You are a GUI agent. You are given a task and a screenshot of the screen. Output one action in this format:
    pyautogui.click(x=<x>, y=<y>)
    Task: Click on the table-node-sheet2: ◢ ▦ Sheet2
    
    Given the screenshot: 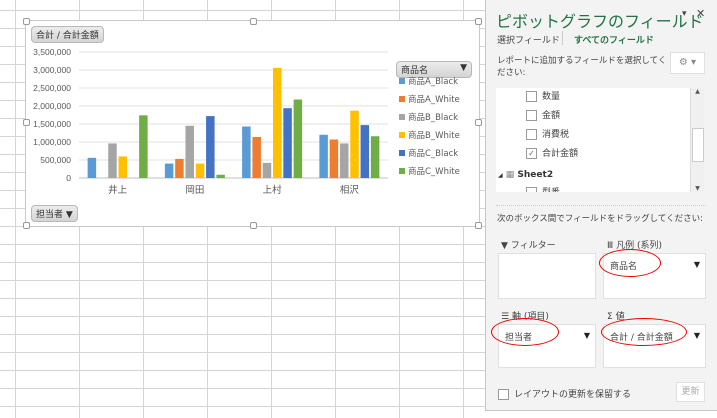 What is the action you would take?
    pyautogui.click(x=525, y=175)
    